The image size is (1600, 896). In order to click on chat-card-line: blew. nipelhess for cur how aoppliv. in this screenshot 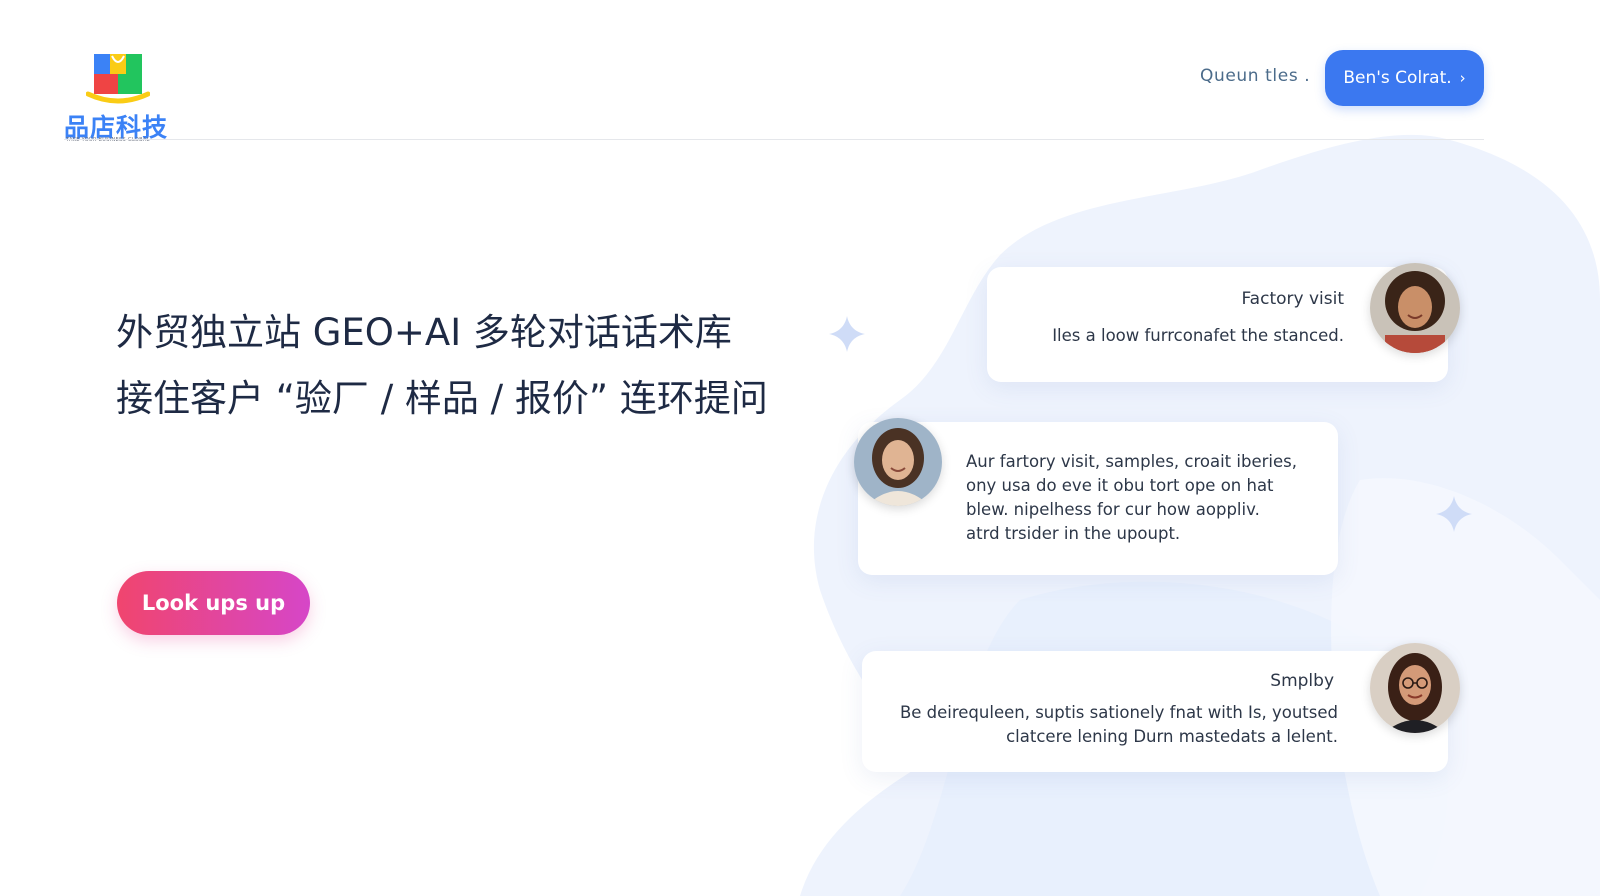, I will do `click(1113, 509)`.